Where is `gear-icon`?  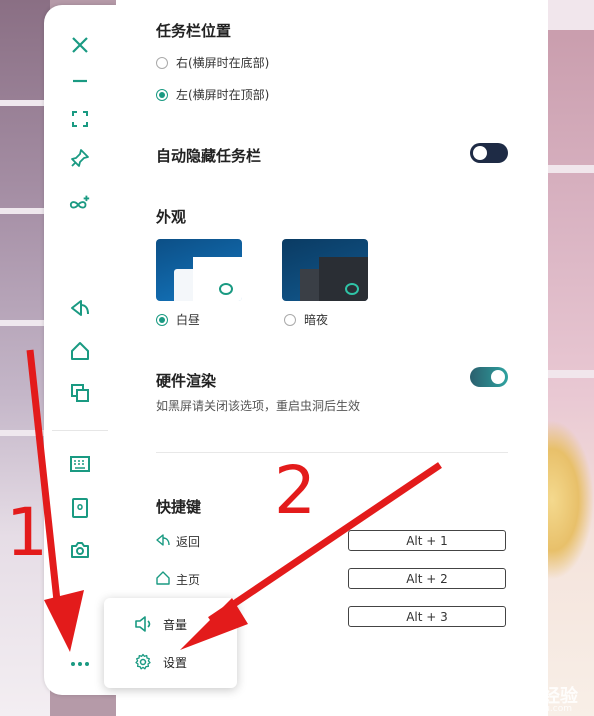
gear-icon is located at coordinates (143, 661).